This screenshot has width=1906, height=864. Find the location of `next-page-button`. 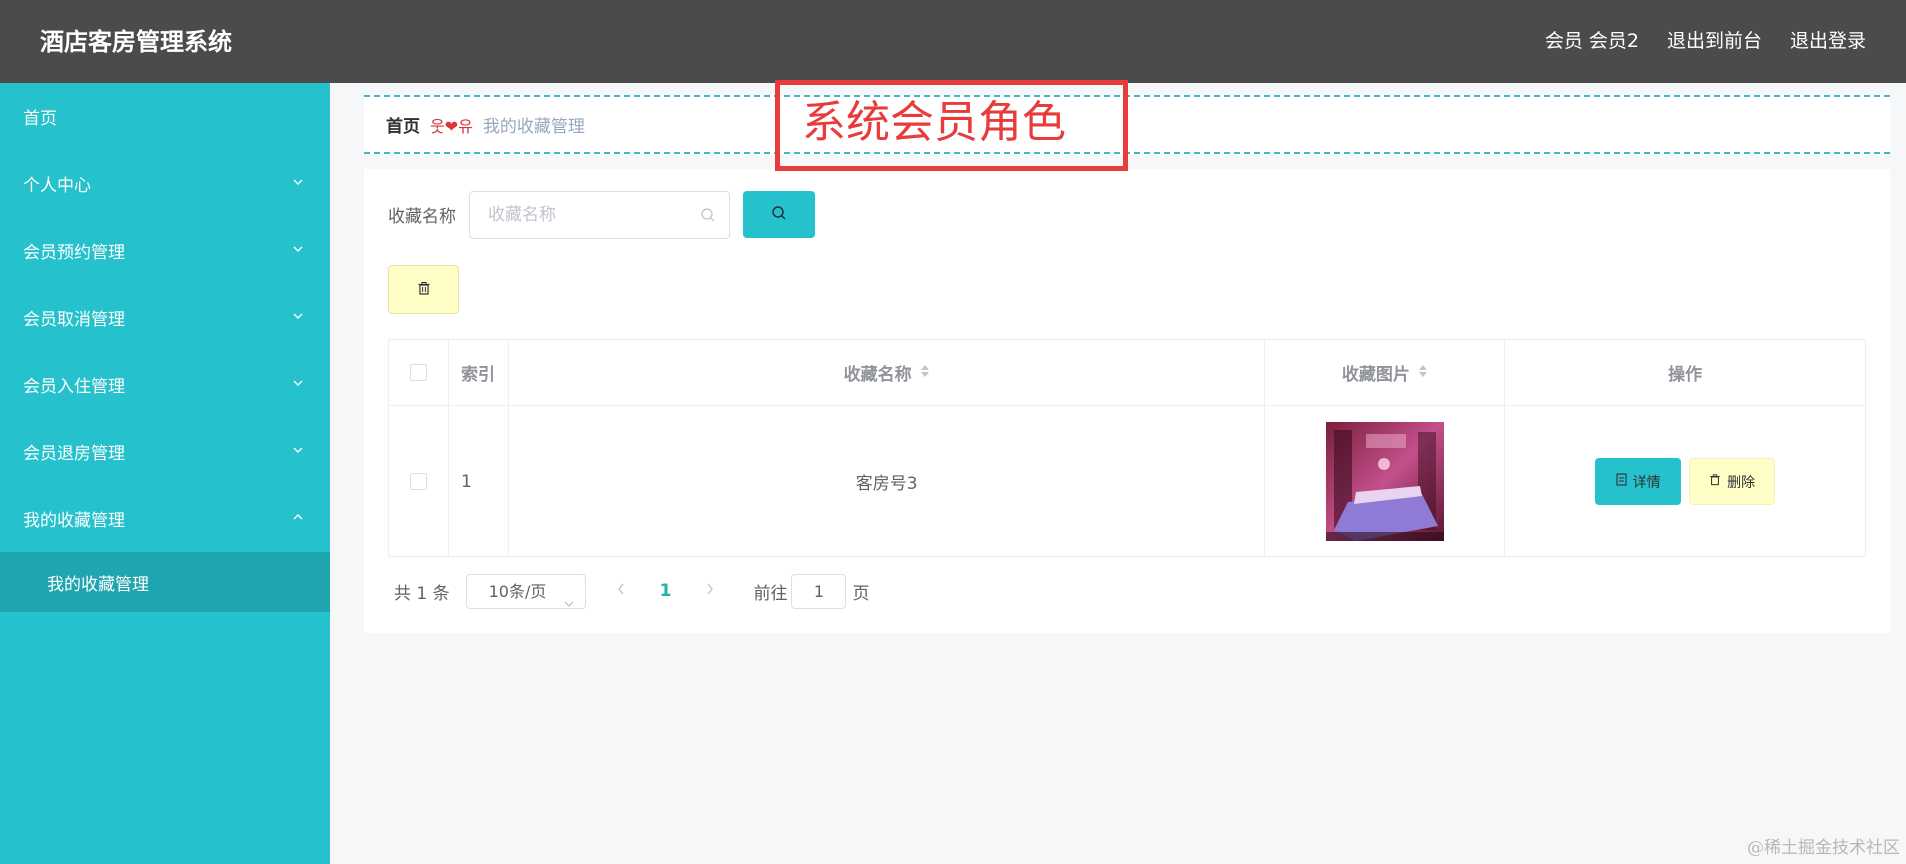

next-page-button is located at coordinates (710, 591).